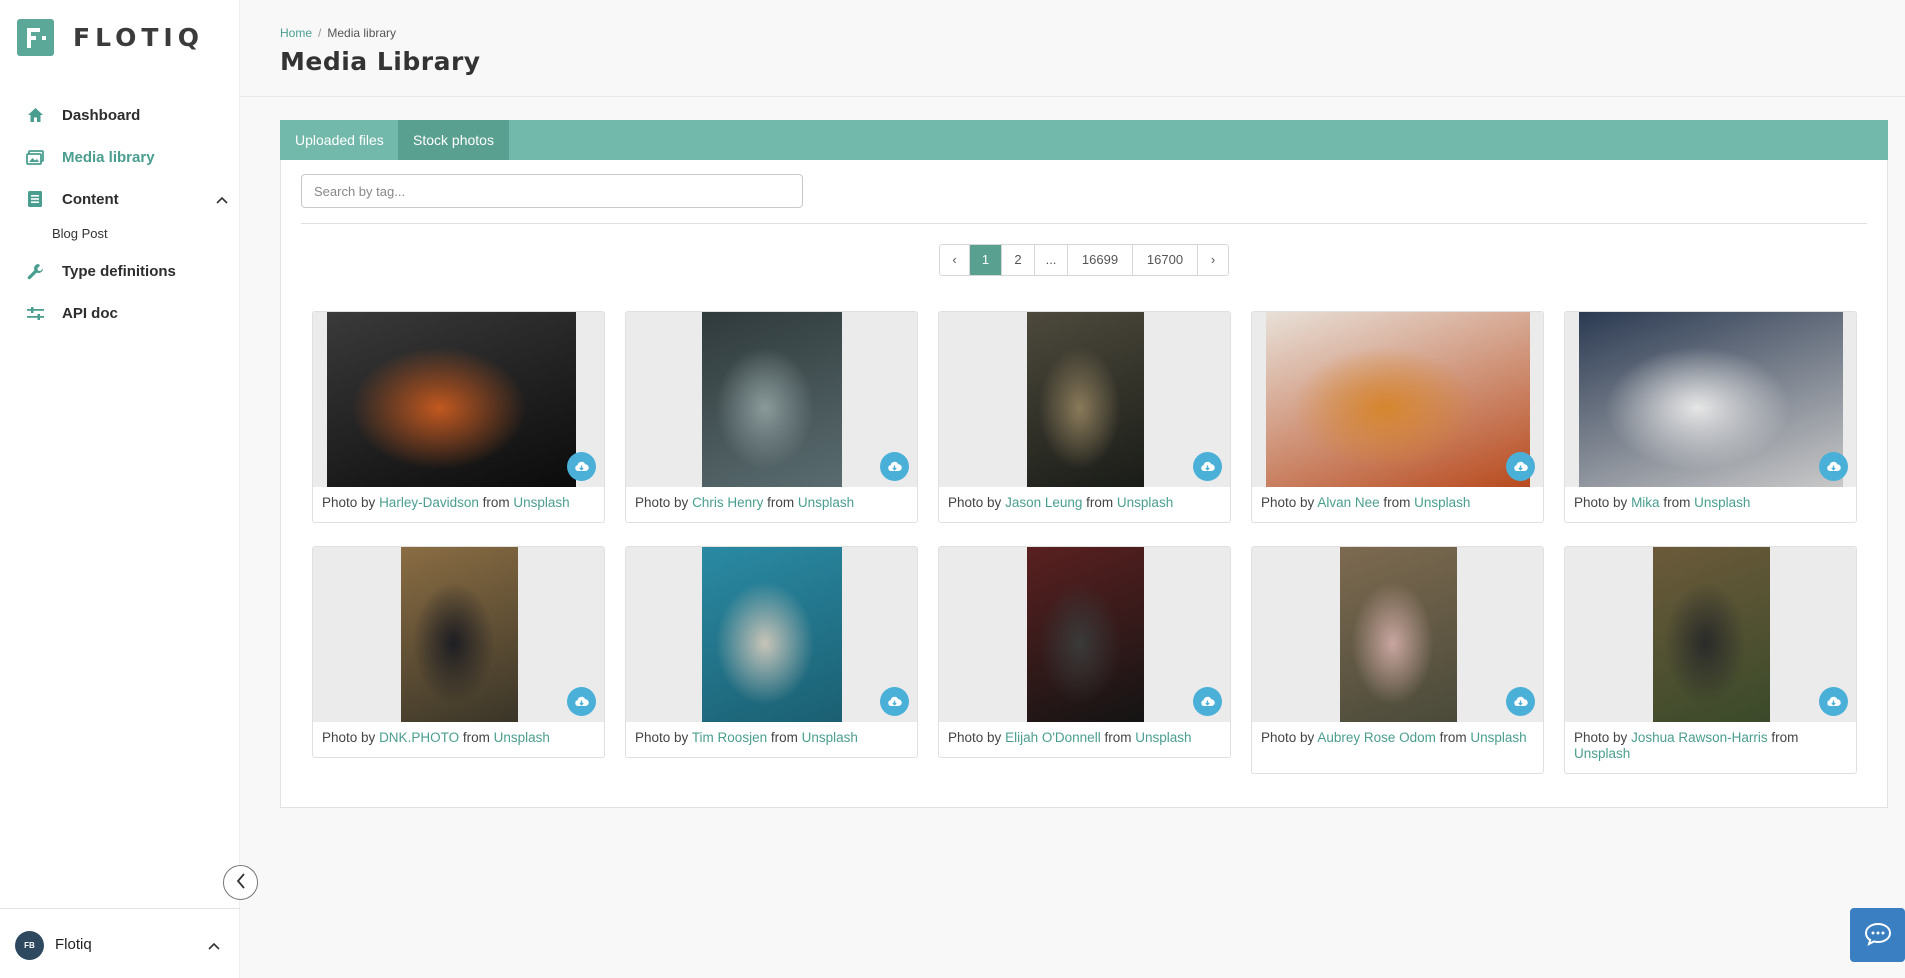 The height and width of the screenshot is (978, 1905). I want to click on photo-credit: Photo by Aubrey Rose Odom from Unsplash, so click(1396, 738).